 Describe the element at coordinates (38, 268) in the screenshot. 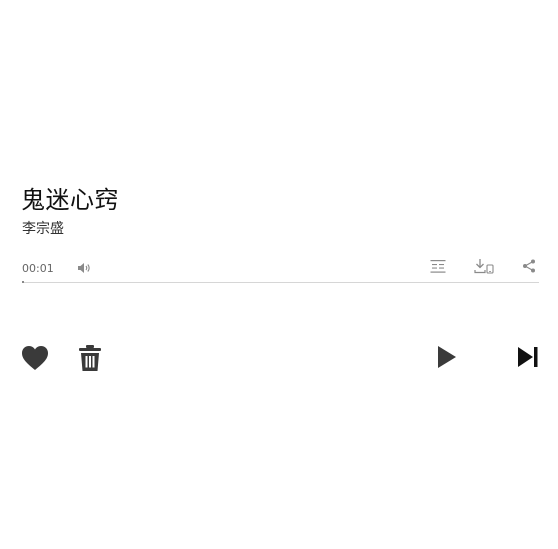

I see `current-time: 00:01` at that location.